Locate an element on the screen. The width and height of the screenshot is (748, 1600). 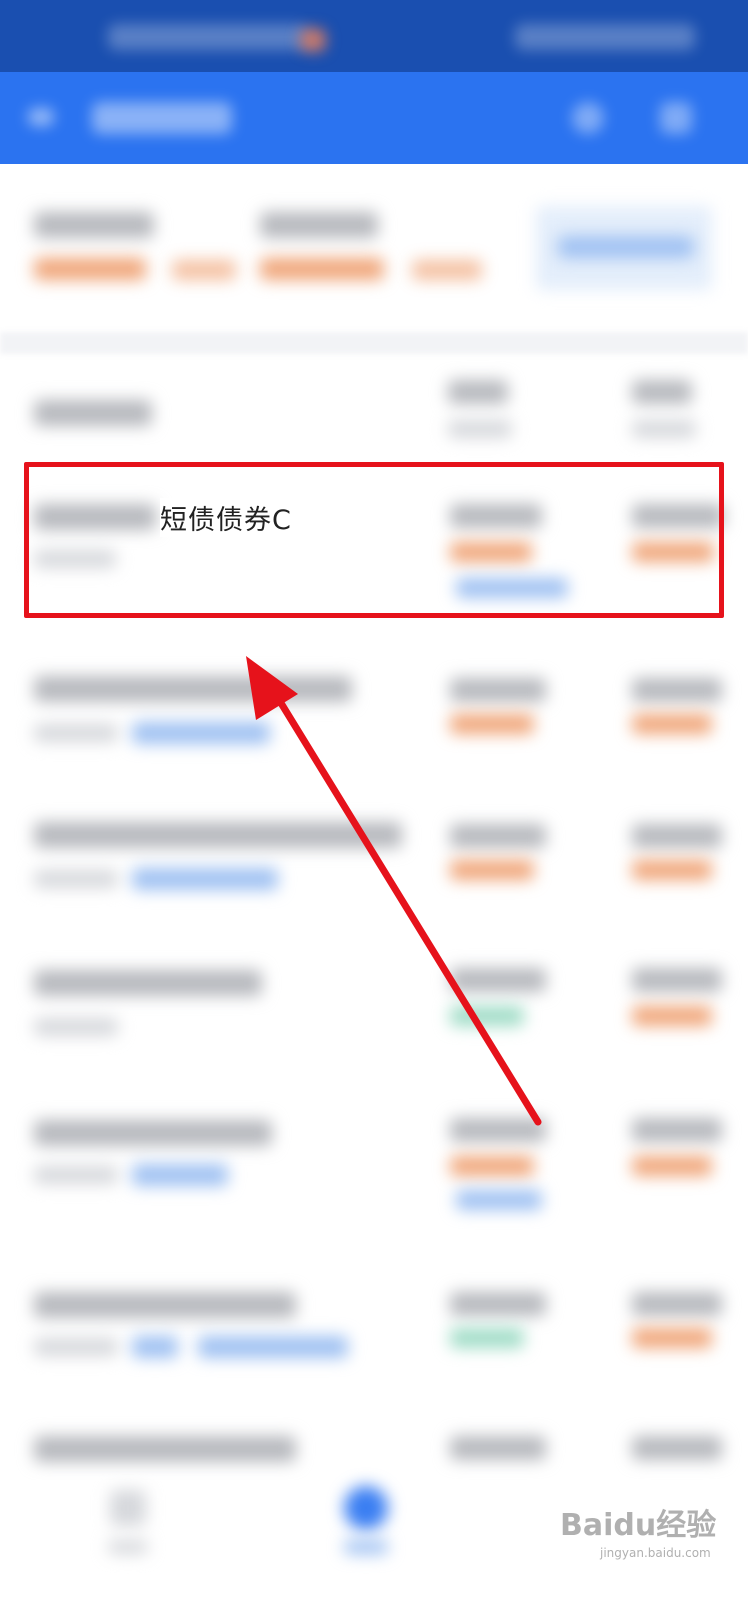
search-icon is located at coordinates (588, 118).